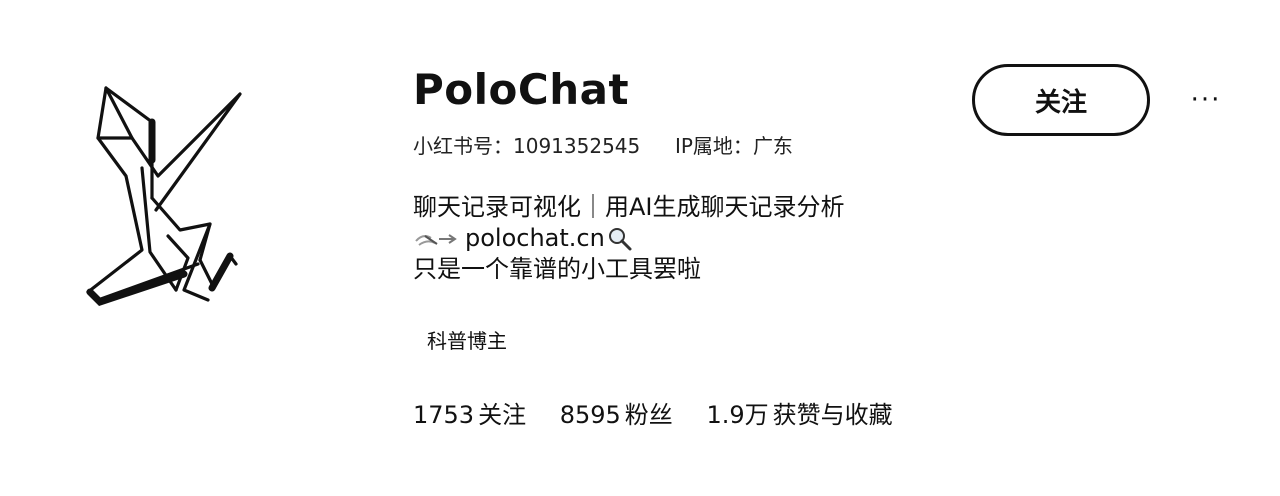 The height and width of the screenshot is (496, 1280). What do you see at coordinates (439, 239) in the screenshot?
I see `link-emoji-icon` at bounding box center [439, 239].